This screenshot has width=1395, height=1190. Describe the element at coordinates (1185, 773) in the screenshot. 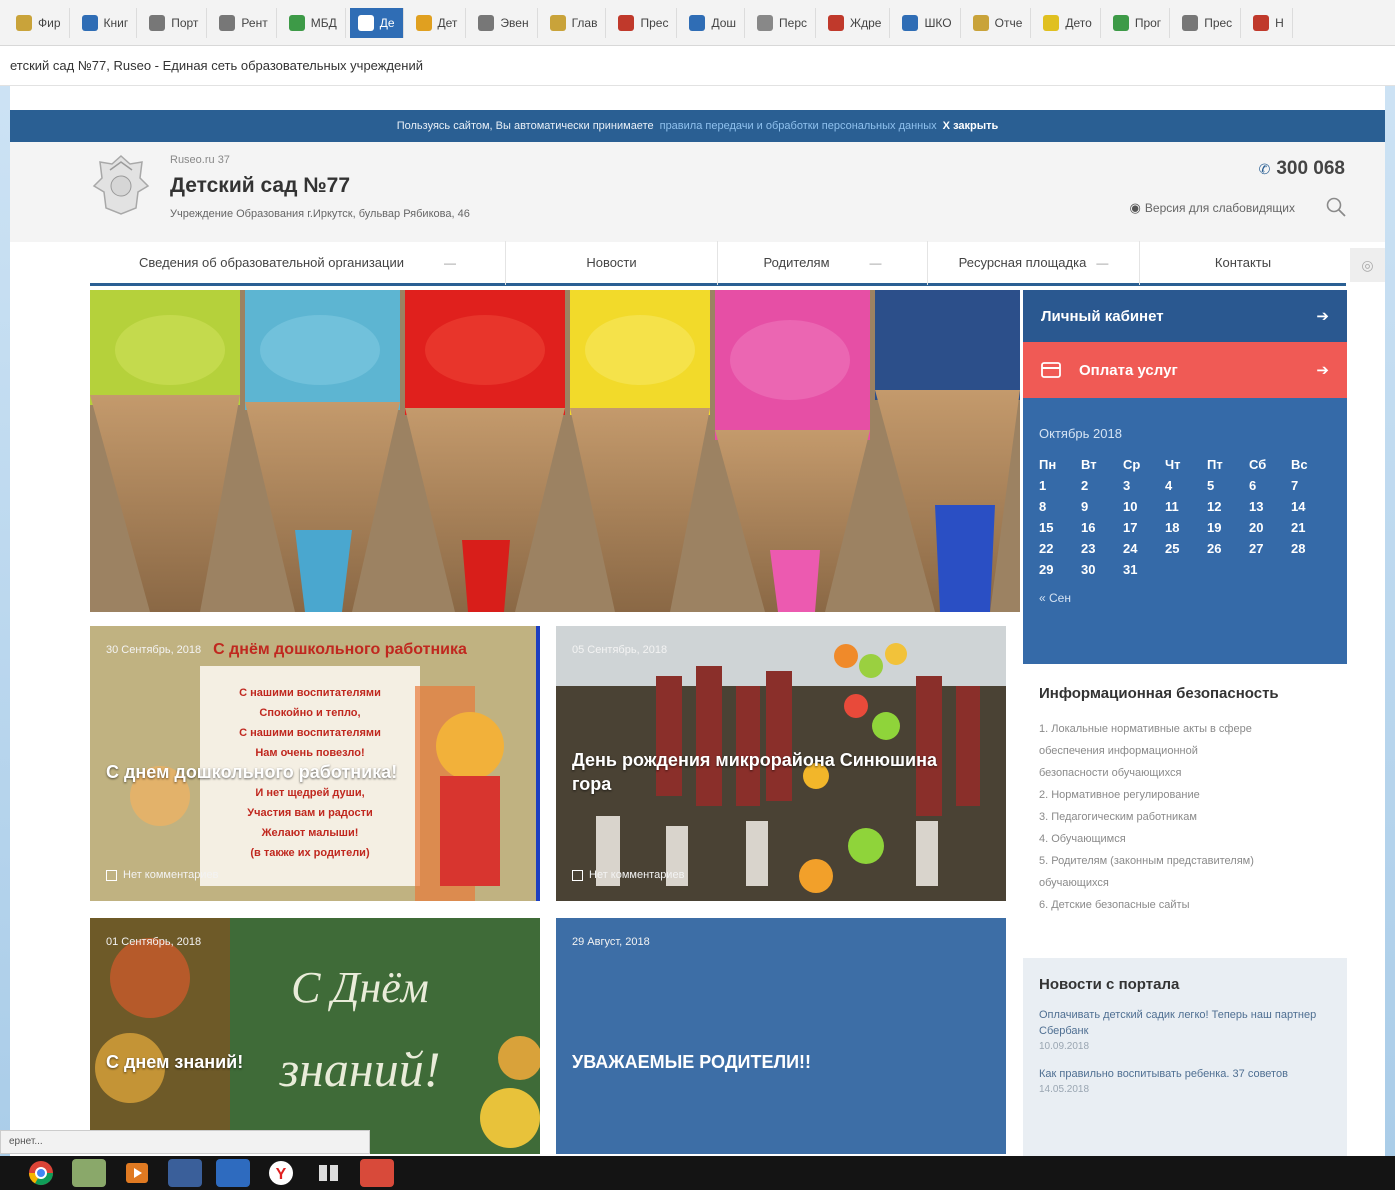

I see `infosec-link: безопасности обучающихся` at that location.